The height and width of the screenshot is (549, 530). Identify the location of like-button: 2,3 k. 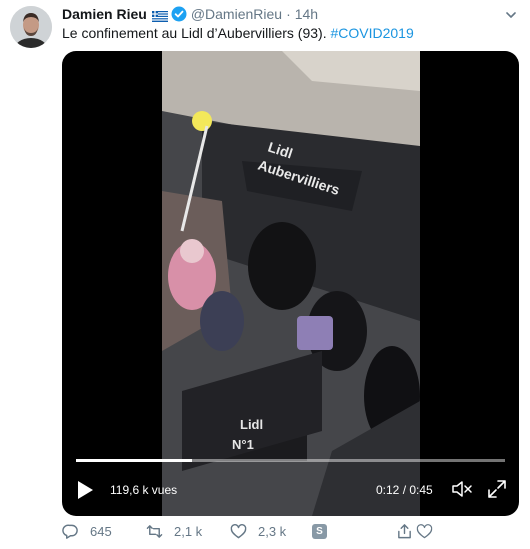
(258, 531).